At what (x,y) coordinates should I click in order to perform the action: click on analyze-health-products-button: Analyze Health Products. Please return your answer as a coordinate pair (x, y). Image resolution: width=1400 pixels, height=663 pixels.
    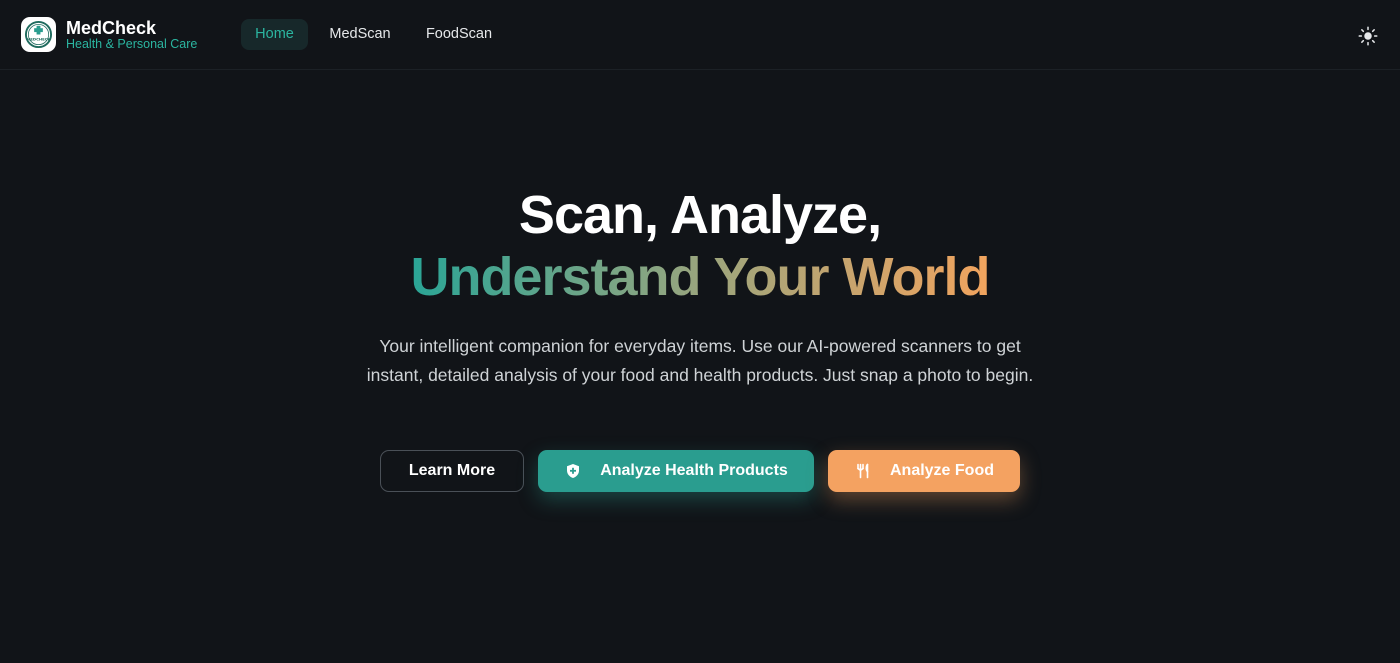
    Looking at the image, I should click on (676, 471).